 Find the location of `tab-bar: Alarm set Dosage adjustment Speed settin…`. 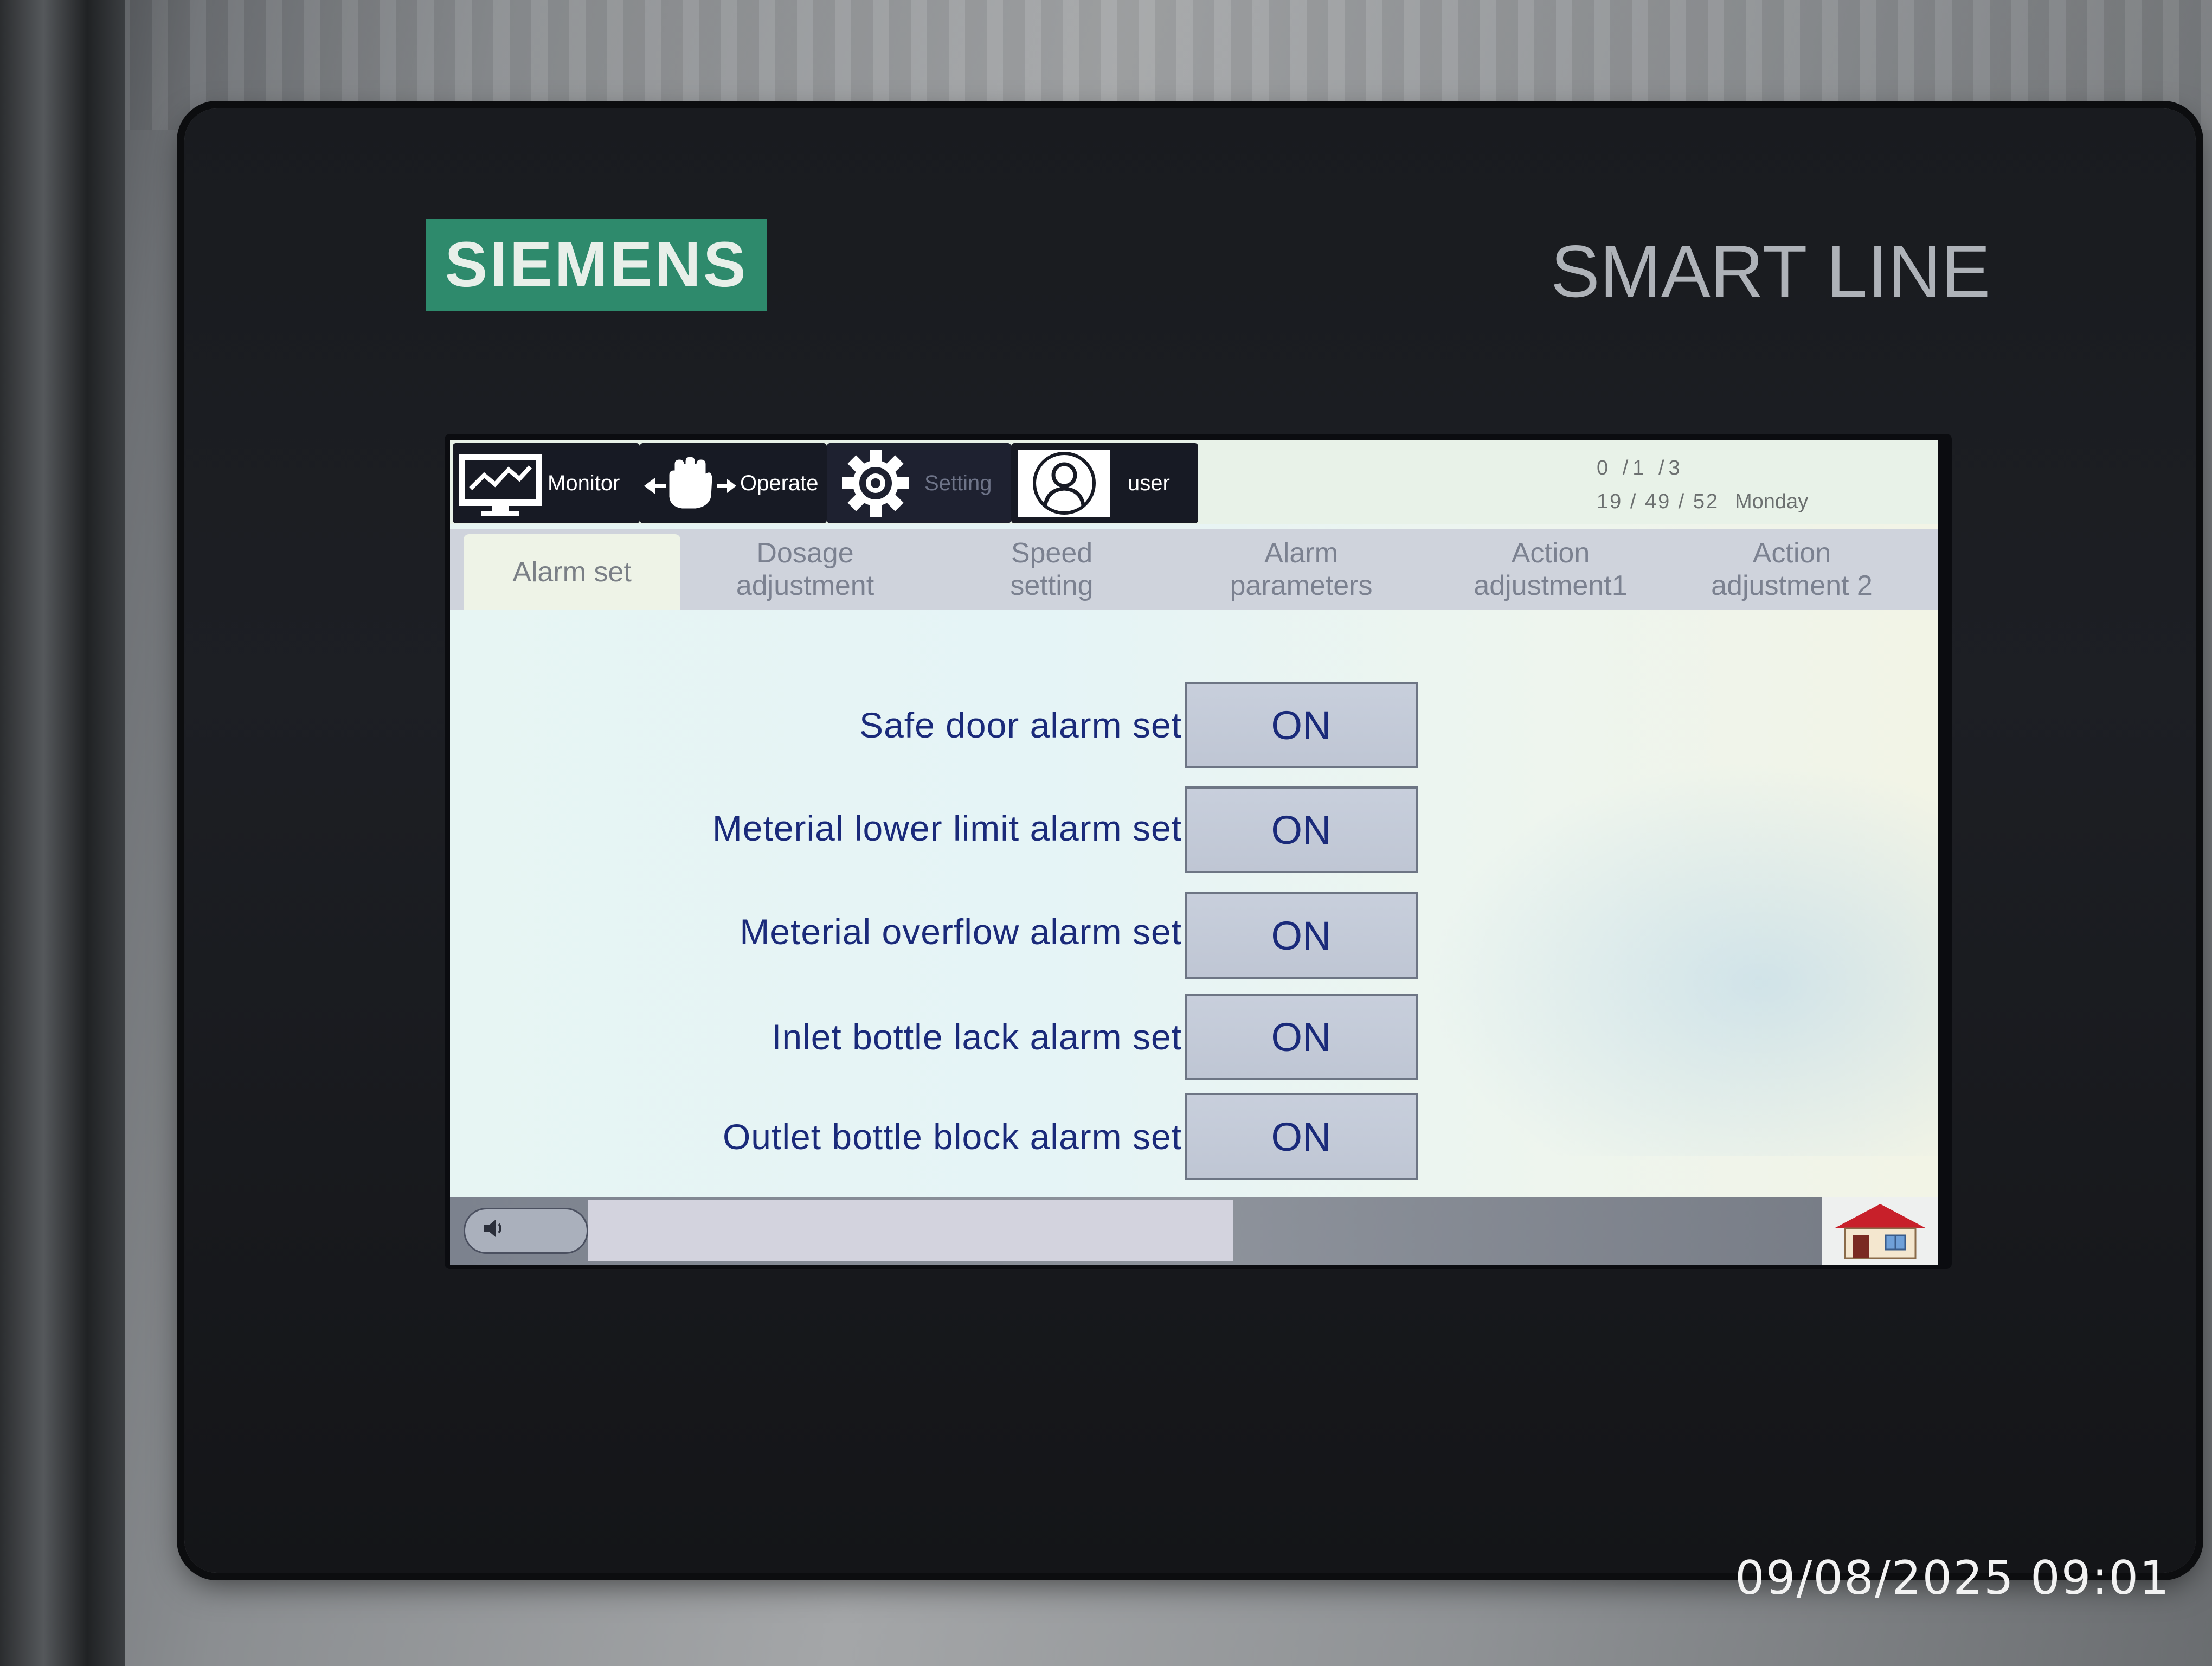

tab-bar: Alarm set Dosage adjustment Speed settin… is located at coordinates (1194, 569).